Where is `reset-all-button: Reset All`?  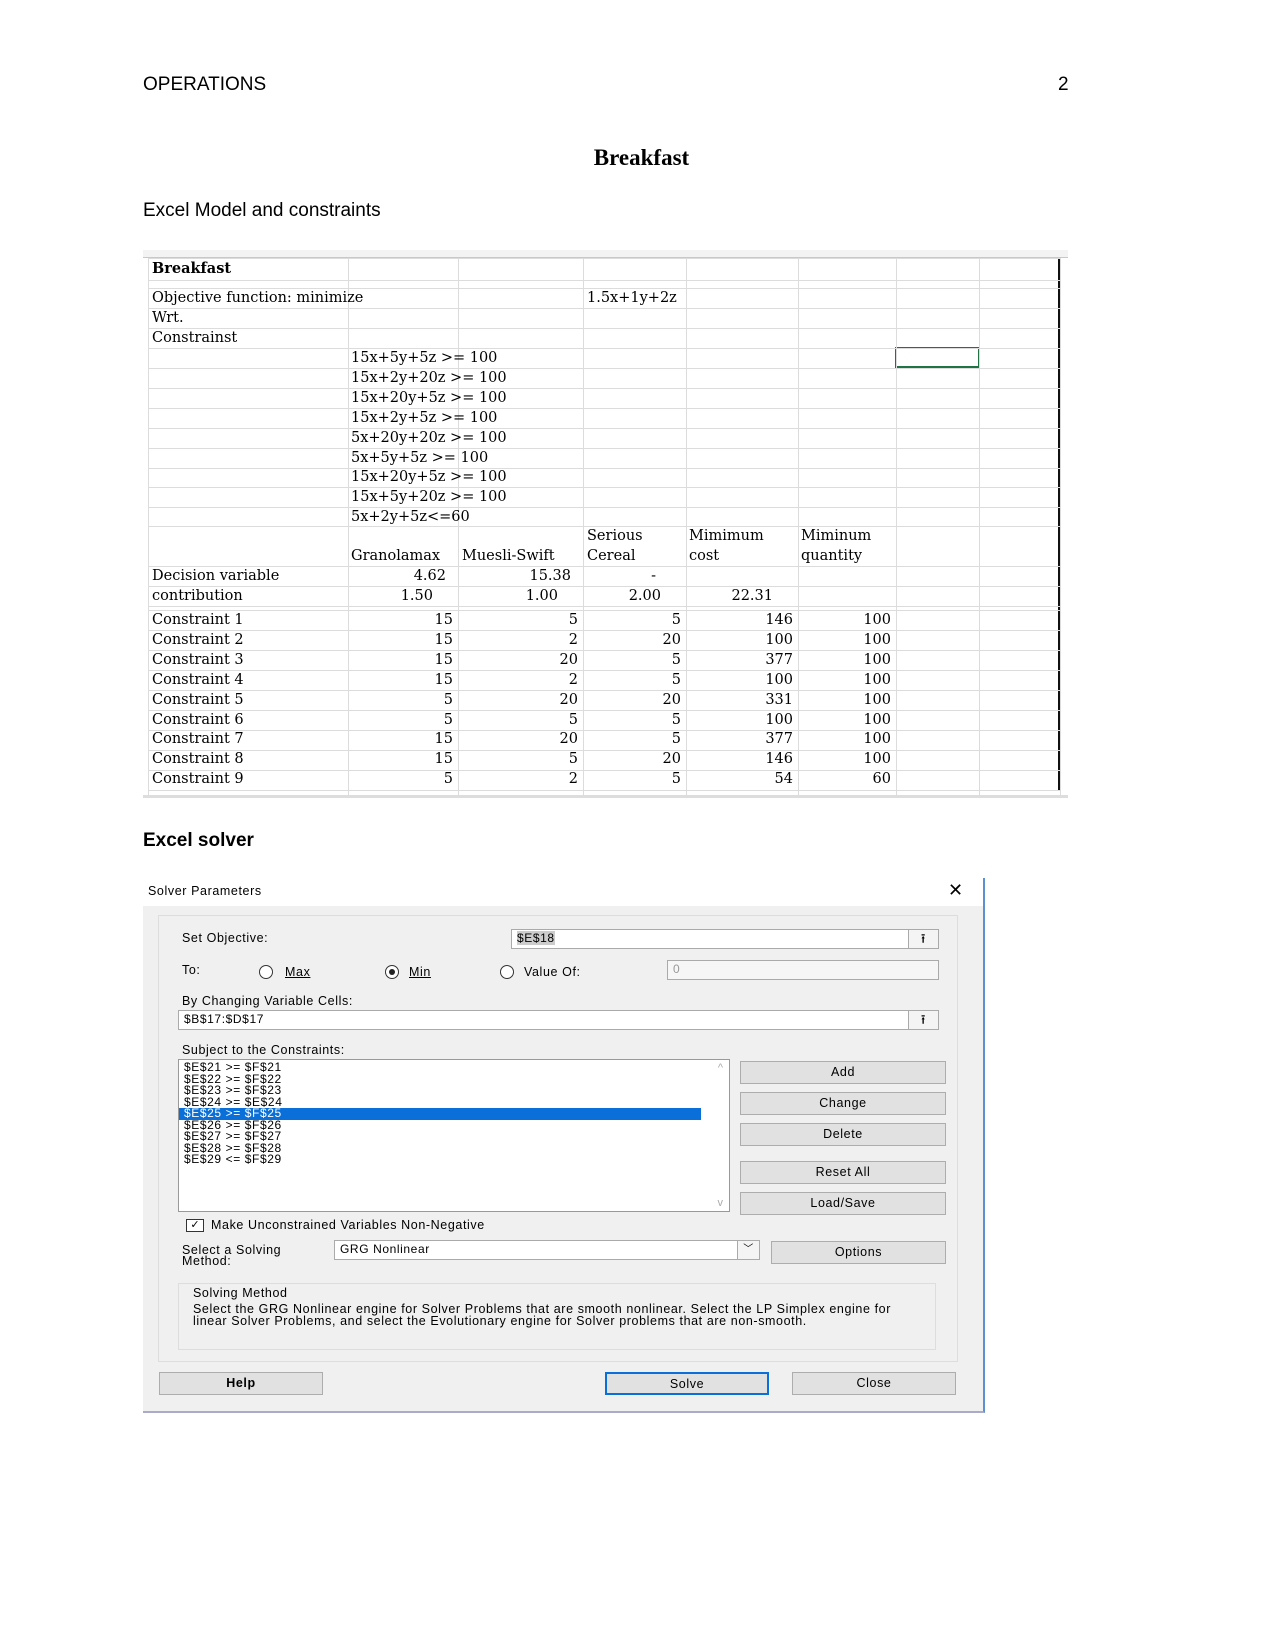 reset-all-button: Reset All is located at coordinates (843, 1172).